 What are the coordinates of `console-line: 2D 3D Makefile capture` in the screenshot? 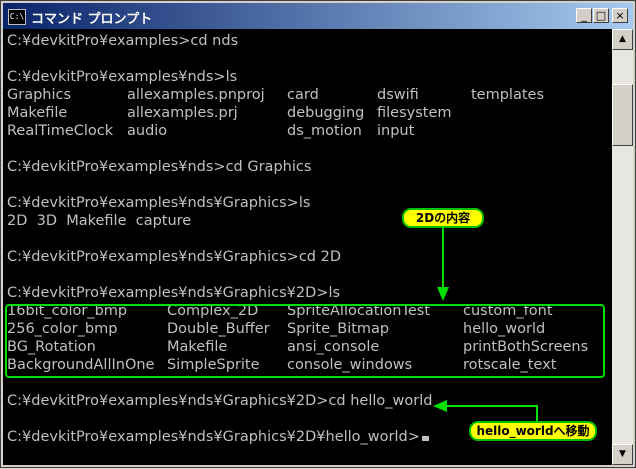 It's located at (99, 221).